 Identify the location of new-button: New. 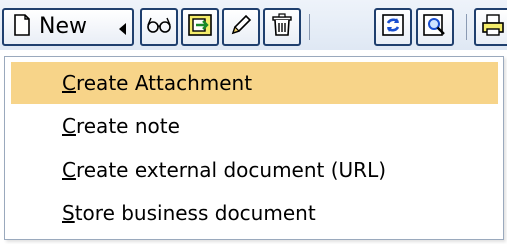
(68, 27).